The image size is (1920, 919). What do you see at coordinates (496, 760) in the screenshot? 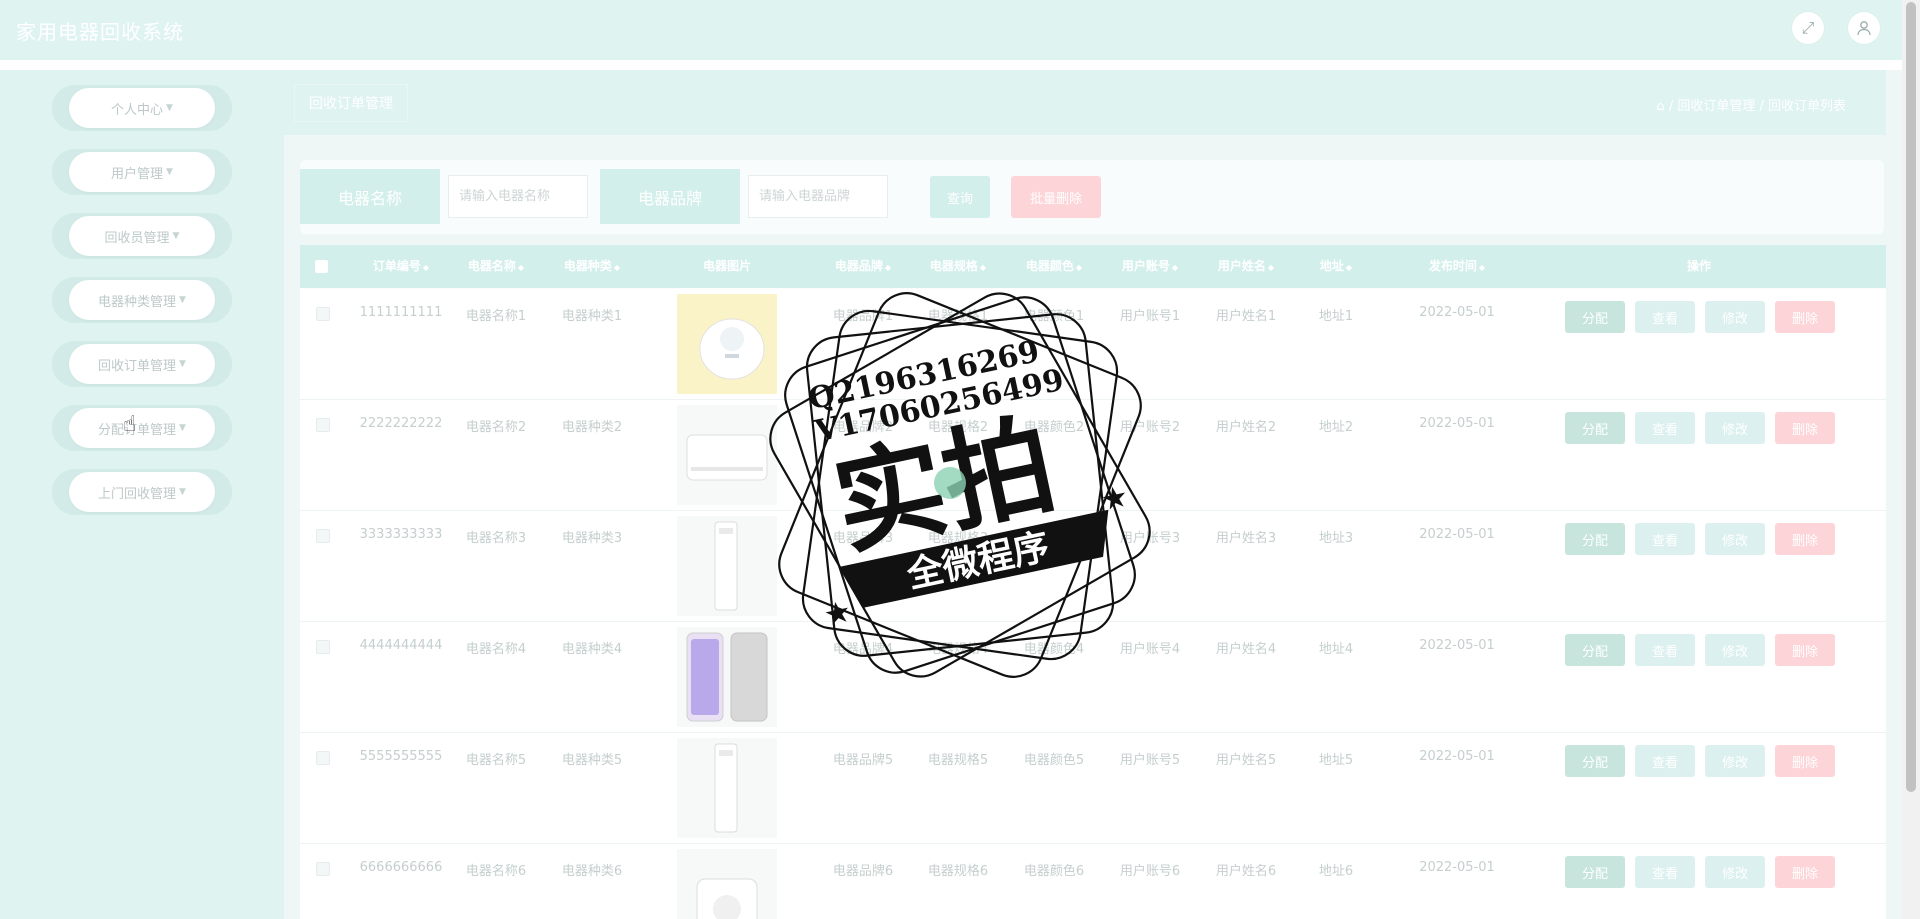
I see `appliance-name: 电器名称5` at bounding box center [496, 760].